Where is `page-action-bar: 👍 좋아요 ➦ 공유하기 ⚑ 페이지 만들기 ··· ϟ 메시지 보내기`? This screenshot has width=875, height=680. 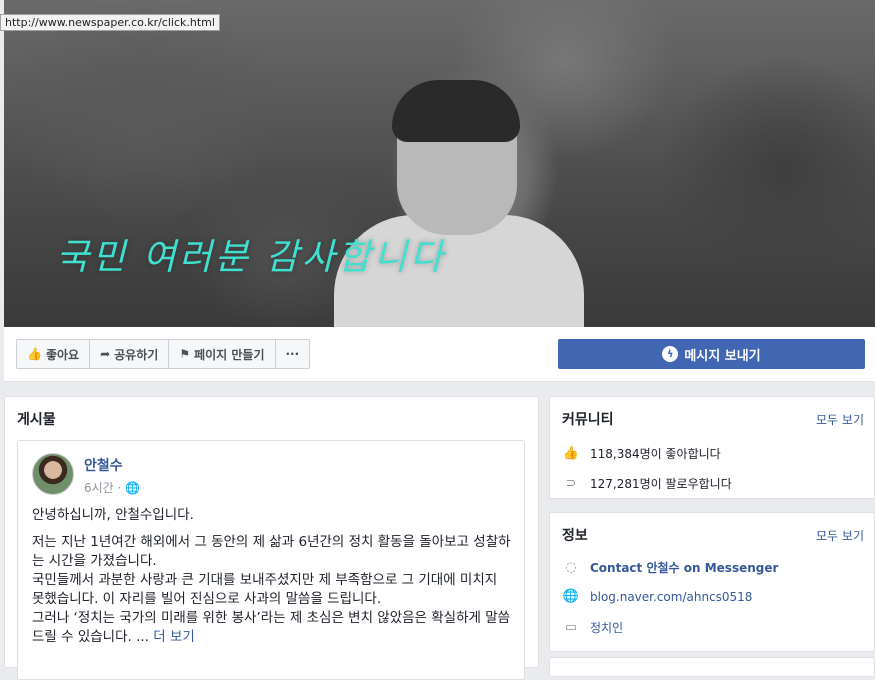
page-action-bar: 👍 좋아요 ➦ 공유하기 ⚑ 페이지 만들기 ··· ϟ 메시지 보내기 is located at coordinates (439, 354).